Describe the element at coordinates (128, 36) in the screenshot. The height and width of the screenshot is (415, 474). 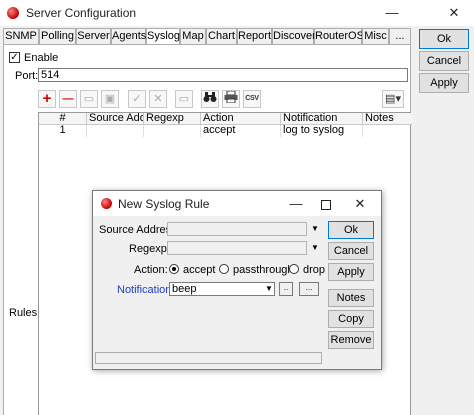
I see `tab-agents: Agents` at that location.